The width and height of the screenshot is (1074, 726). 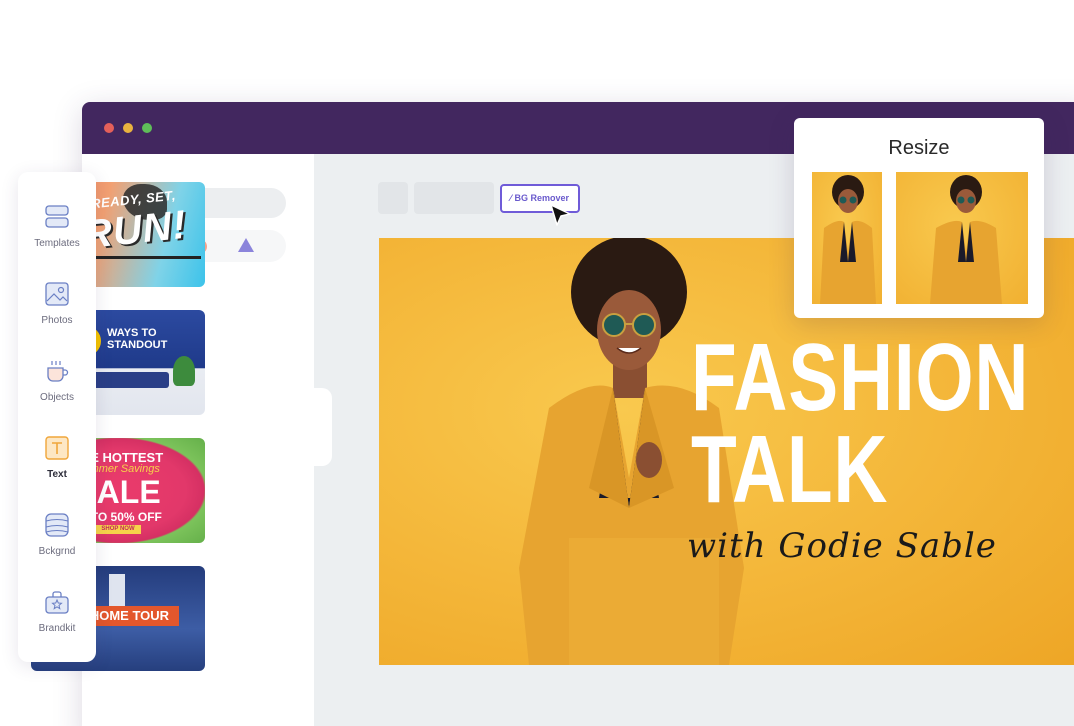 What do you see at coordinates (919, 148) in the screenshot?
I see `resize-title: Resize` at bounding box center [919, 148].